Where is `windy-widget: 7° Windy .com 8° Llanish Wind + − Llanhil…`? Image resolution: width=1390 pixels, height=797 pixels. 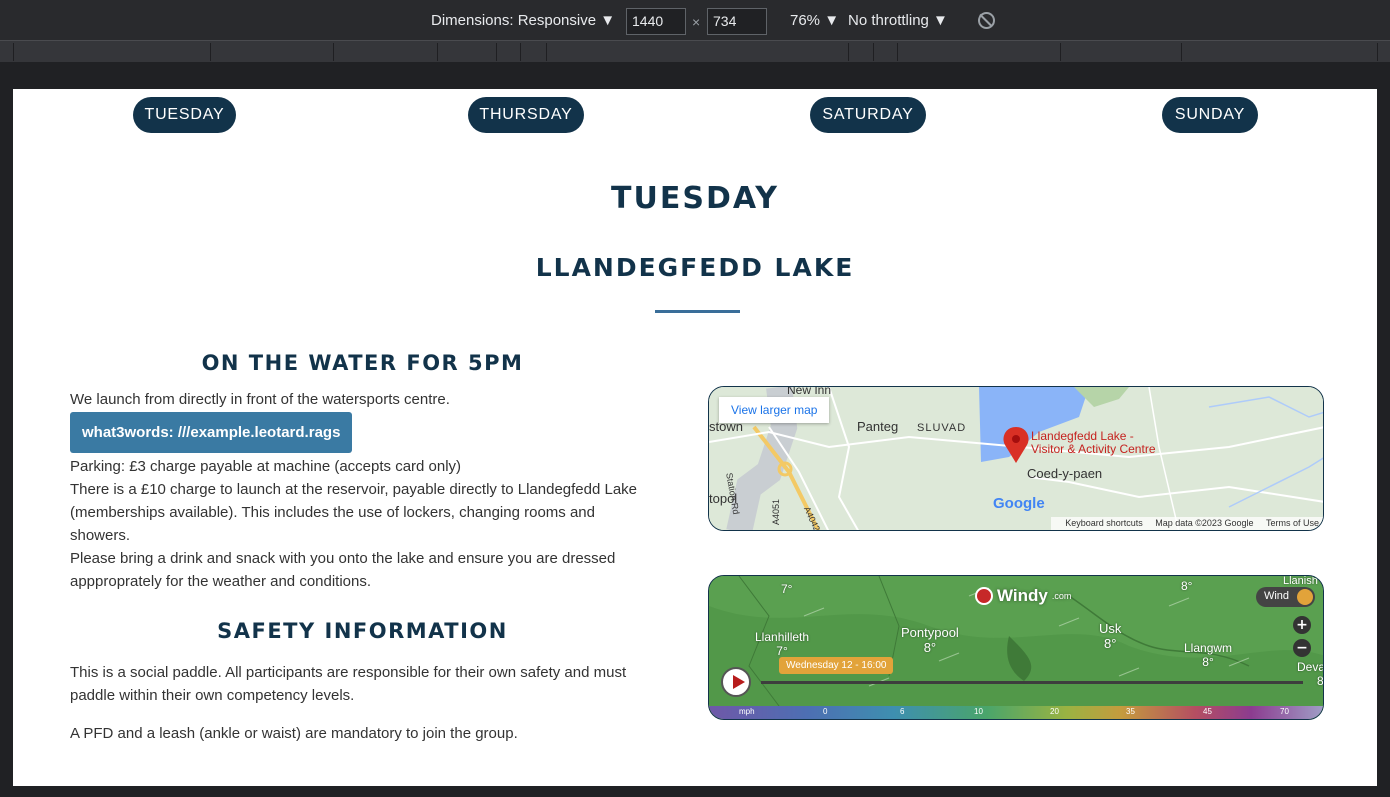 windy-widget: 7° Windy .com 8° Llanish Wind + − Llanhil… is located at coordinates (1016, 647).